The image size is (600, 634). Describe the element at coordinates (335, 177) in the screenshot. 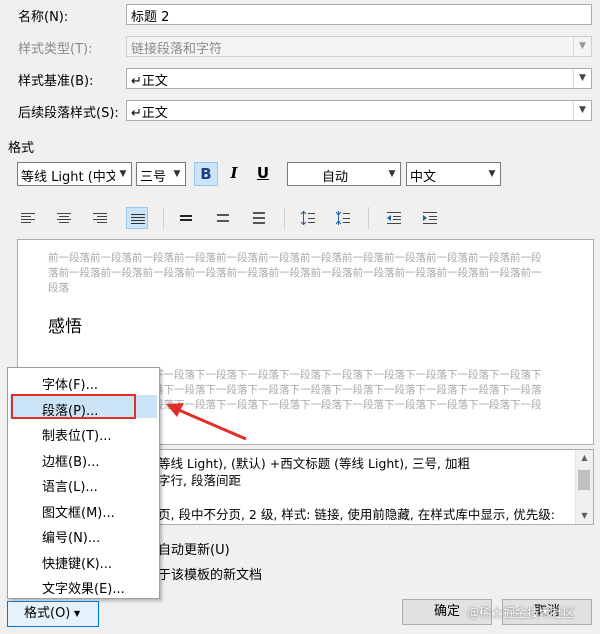

I see `font-color-value: 自动` at that location.